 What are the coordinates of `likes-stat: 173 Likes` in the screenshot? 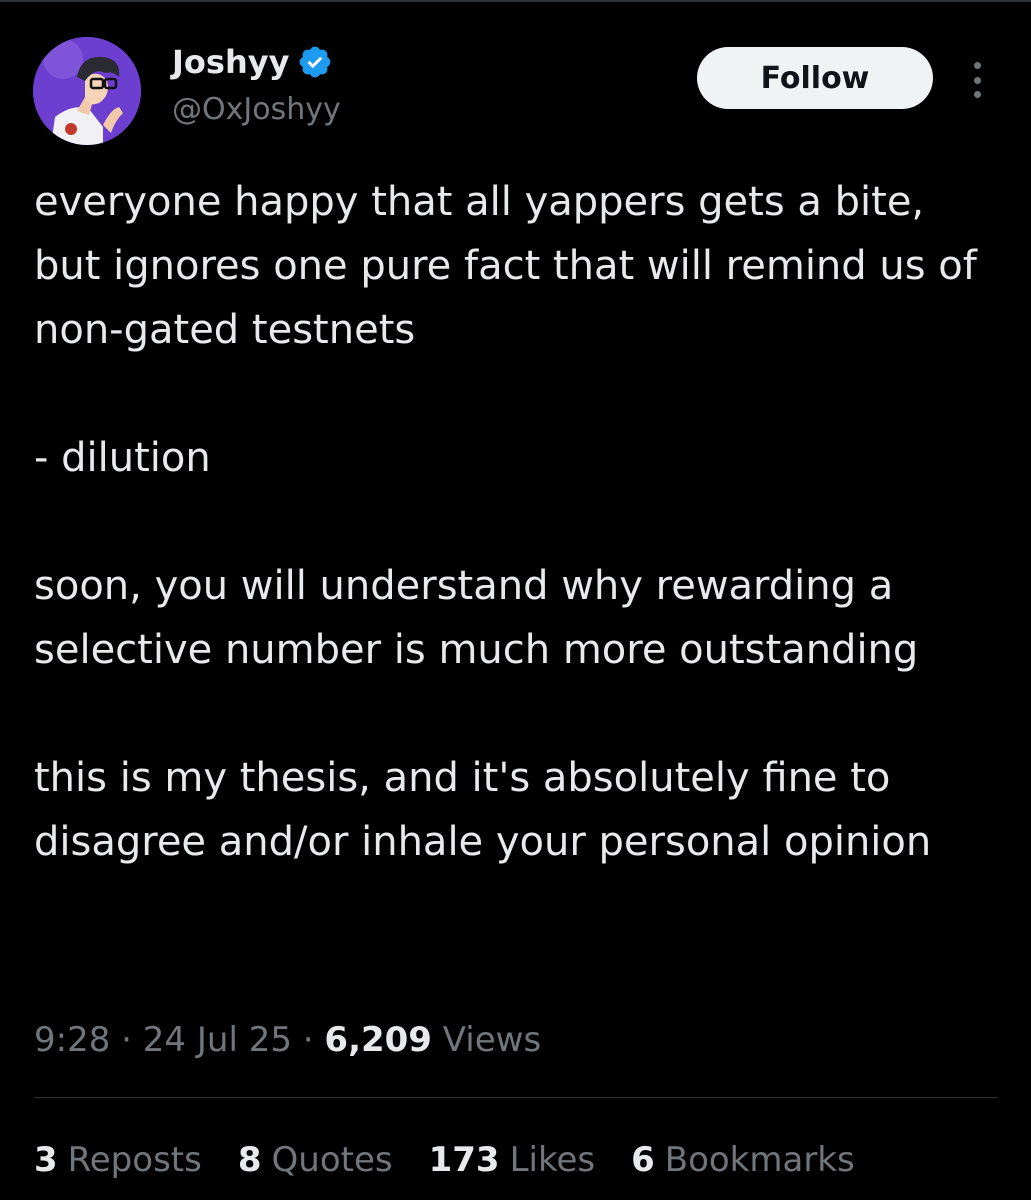 It's located at (512, 1160).